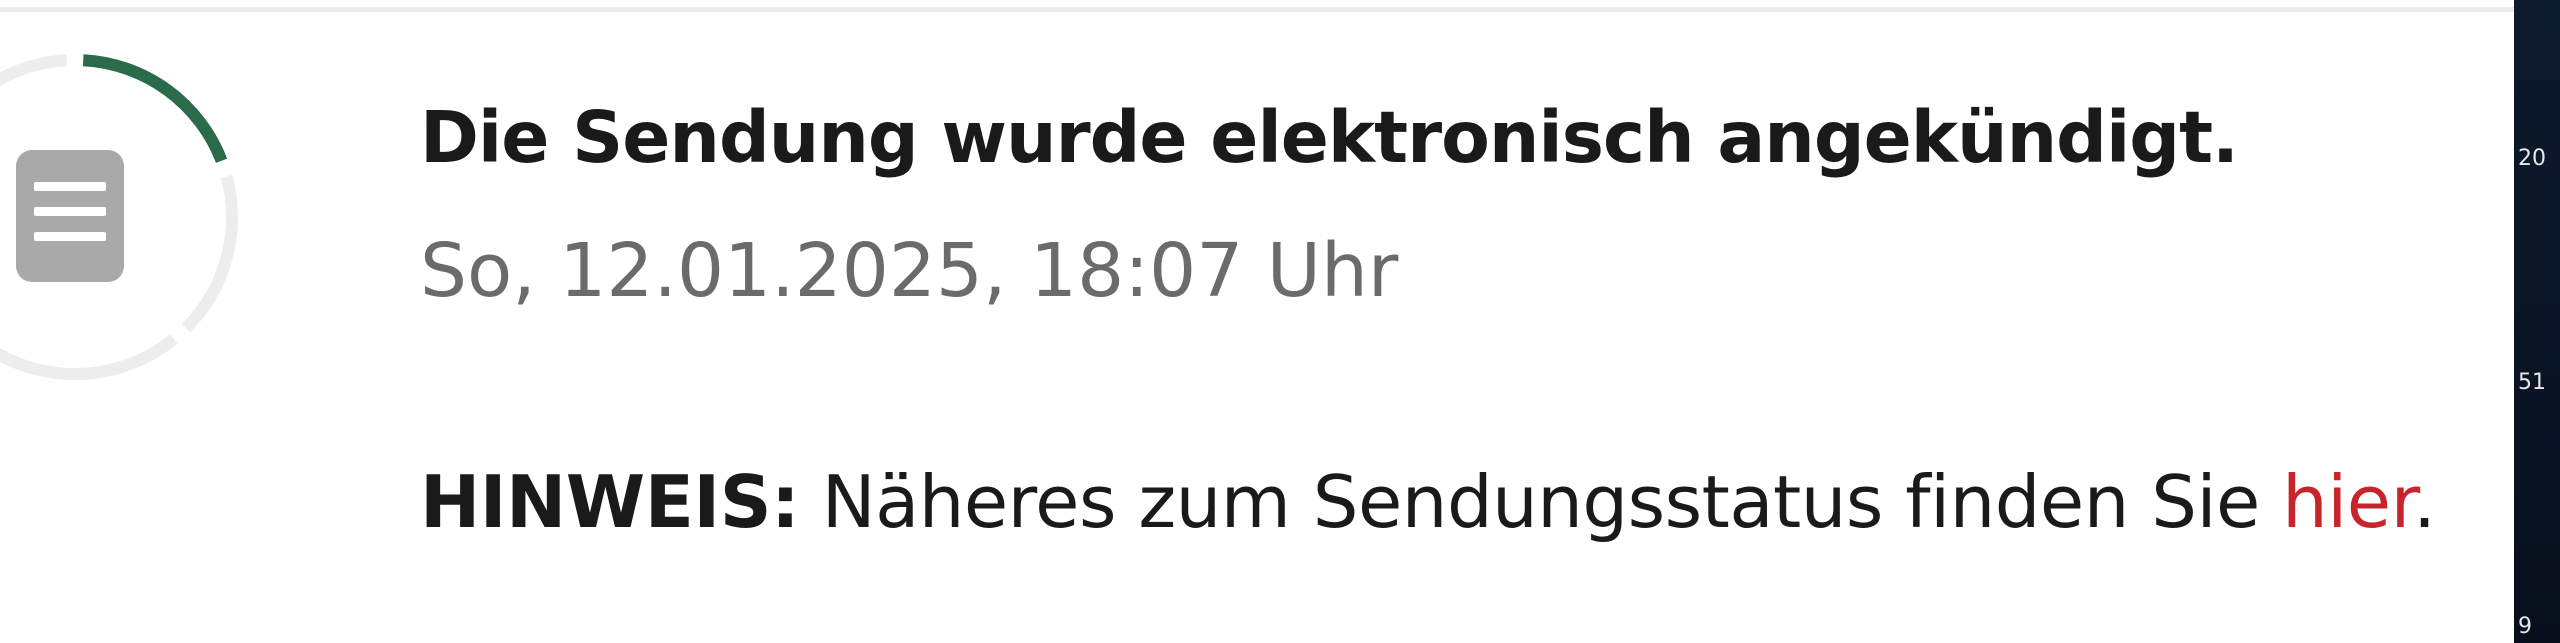 This screenshot has width=2560, height=643. Describe the element at coordinates (2525, 626) in the screenshot. I see `side-strip-number: 9` at that location.